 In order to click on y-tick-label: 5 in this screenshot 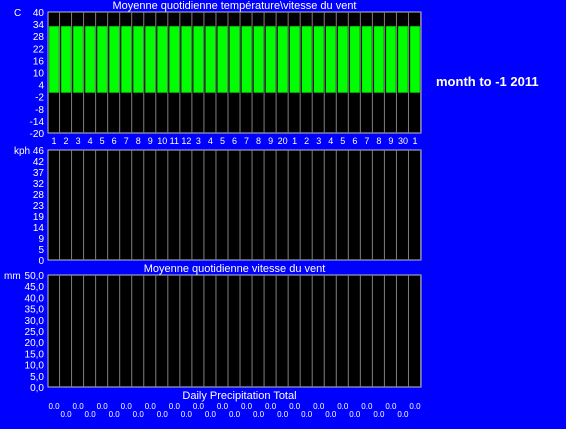, I will do `click(41, 250)`.